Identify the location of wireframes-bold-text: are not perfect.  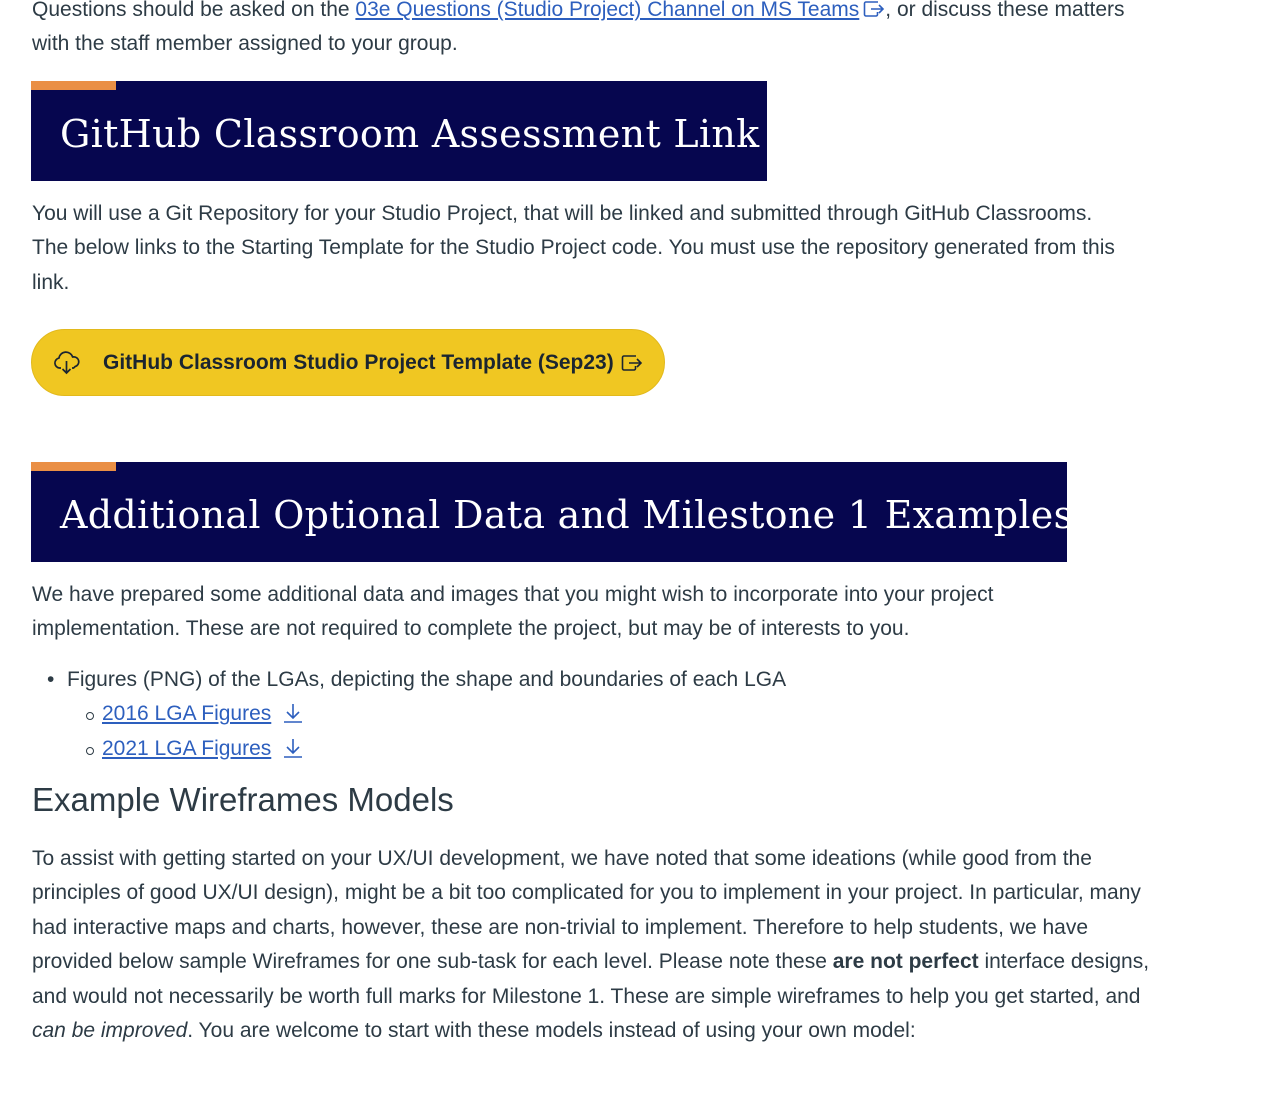
(905, 962).